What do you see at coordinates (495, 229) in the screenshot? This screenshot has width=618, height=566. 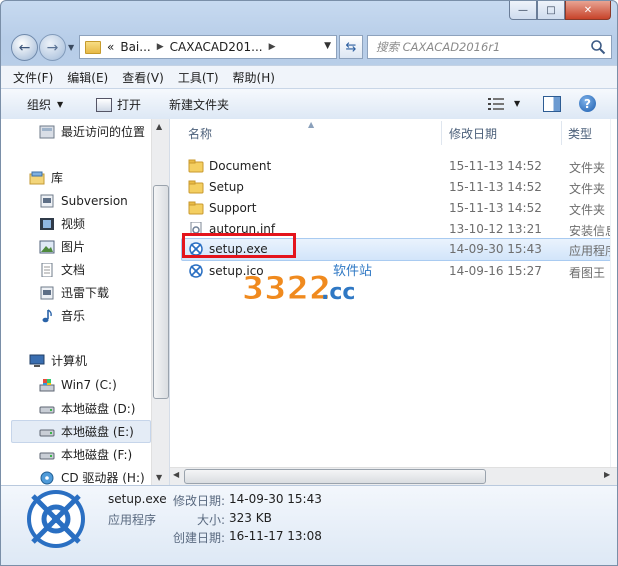 I see `file-date: 13-10-12 13:21` at bounding box center [495, 229].